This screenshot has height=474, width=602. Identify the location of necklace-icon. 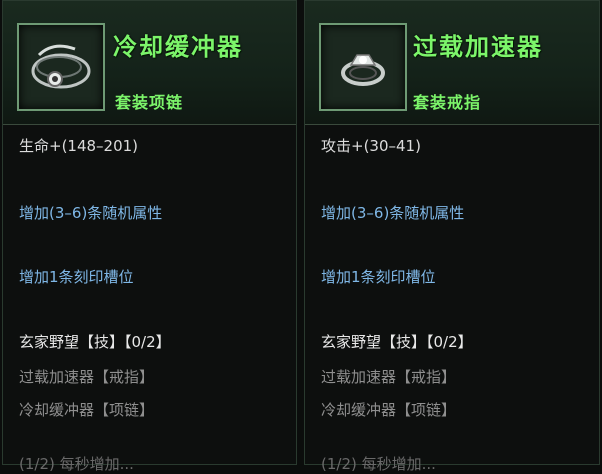
(61, 66).